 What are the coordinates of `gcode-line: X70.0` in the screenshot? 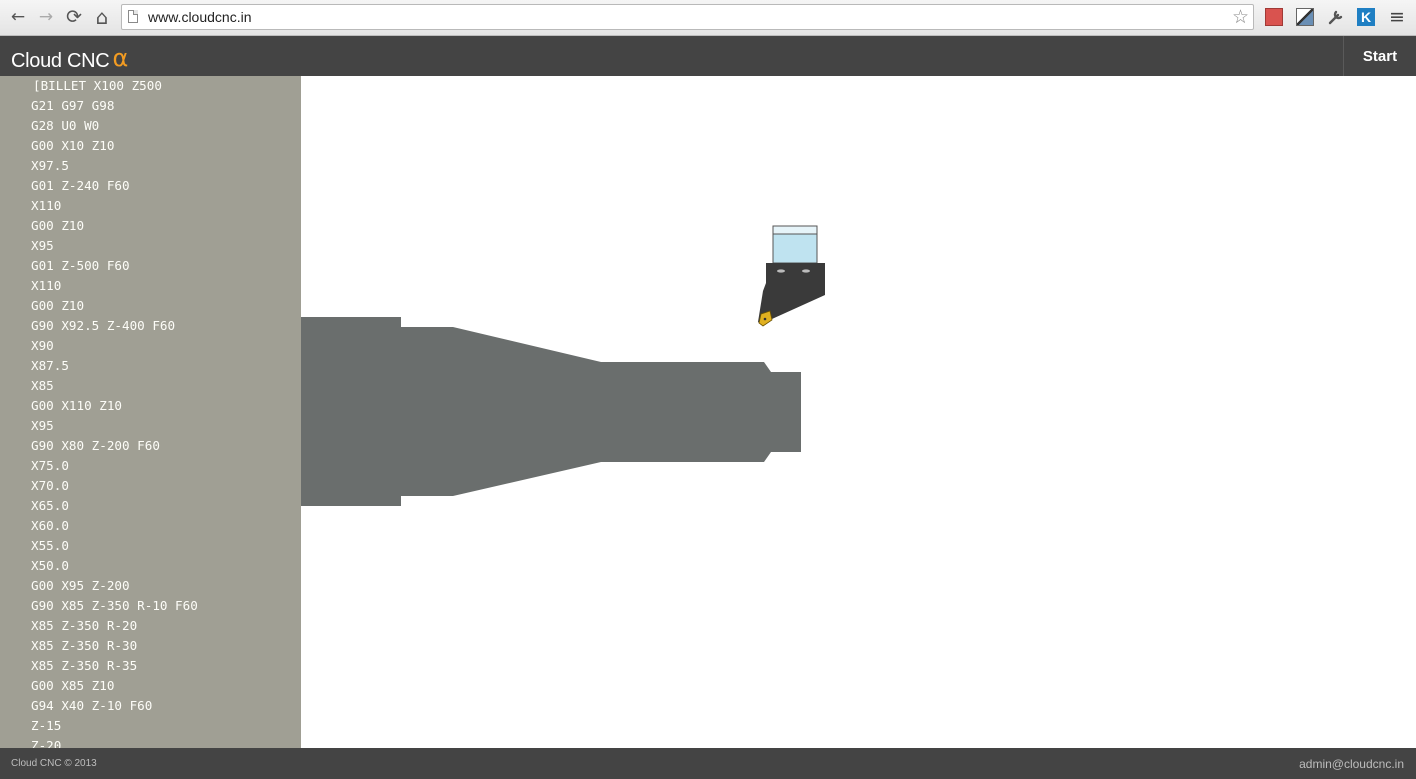 It's located at (50, 485).